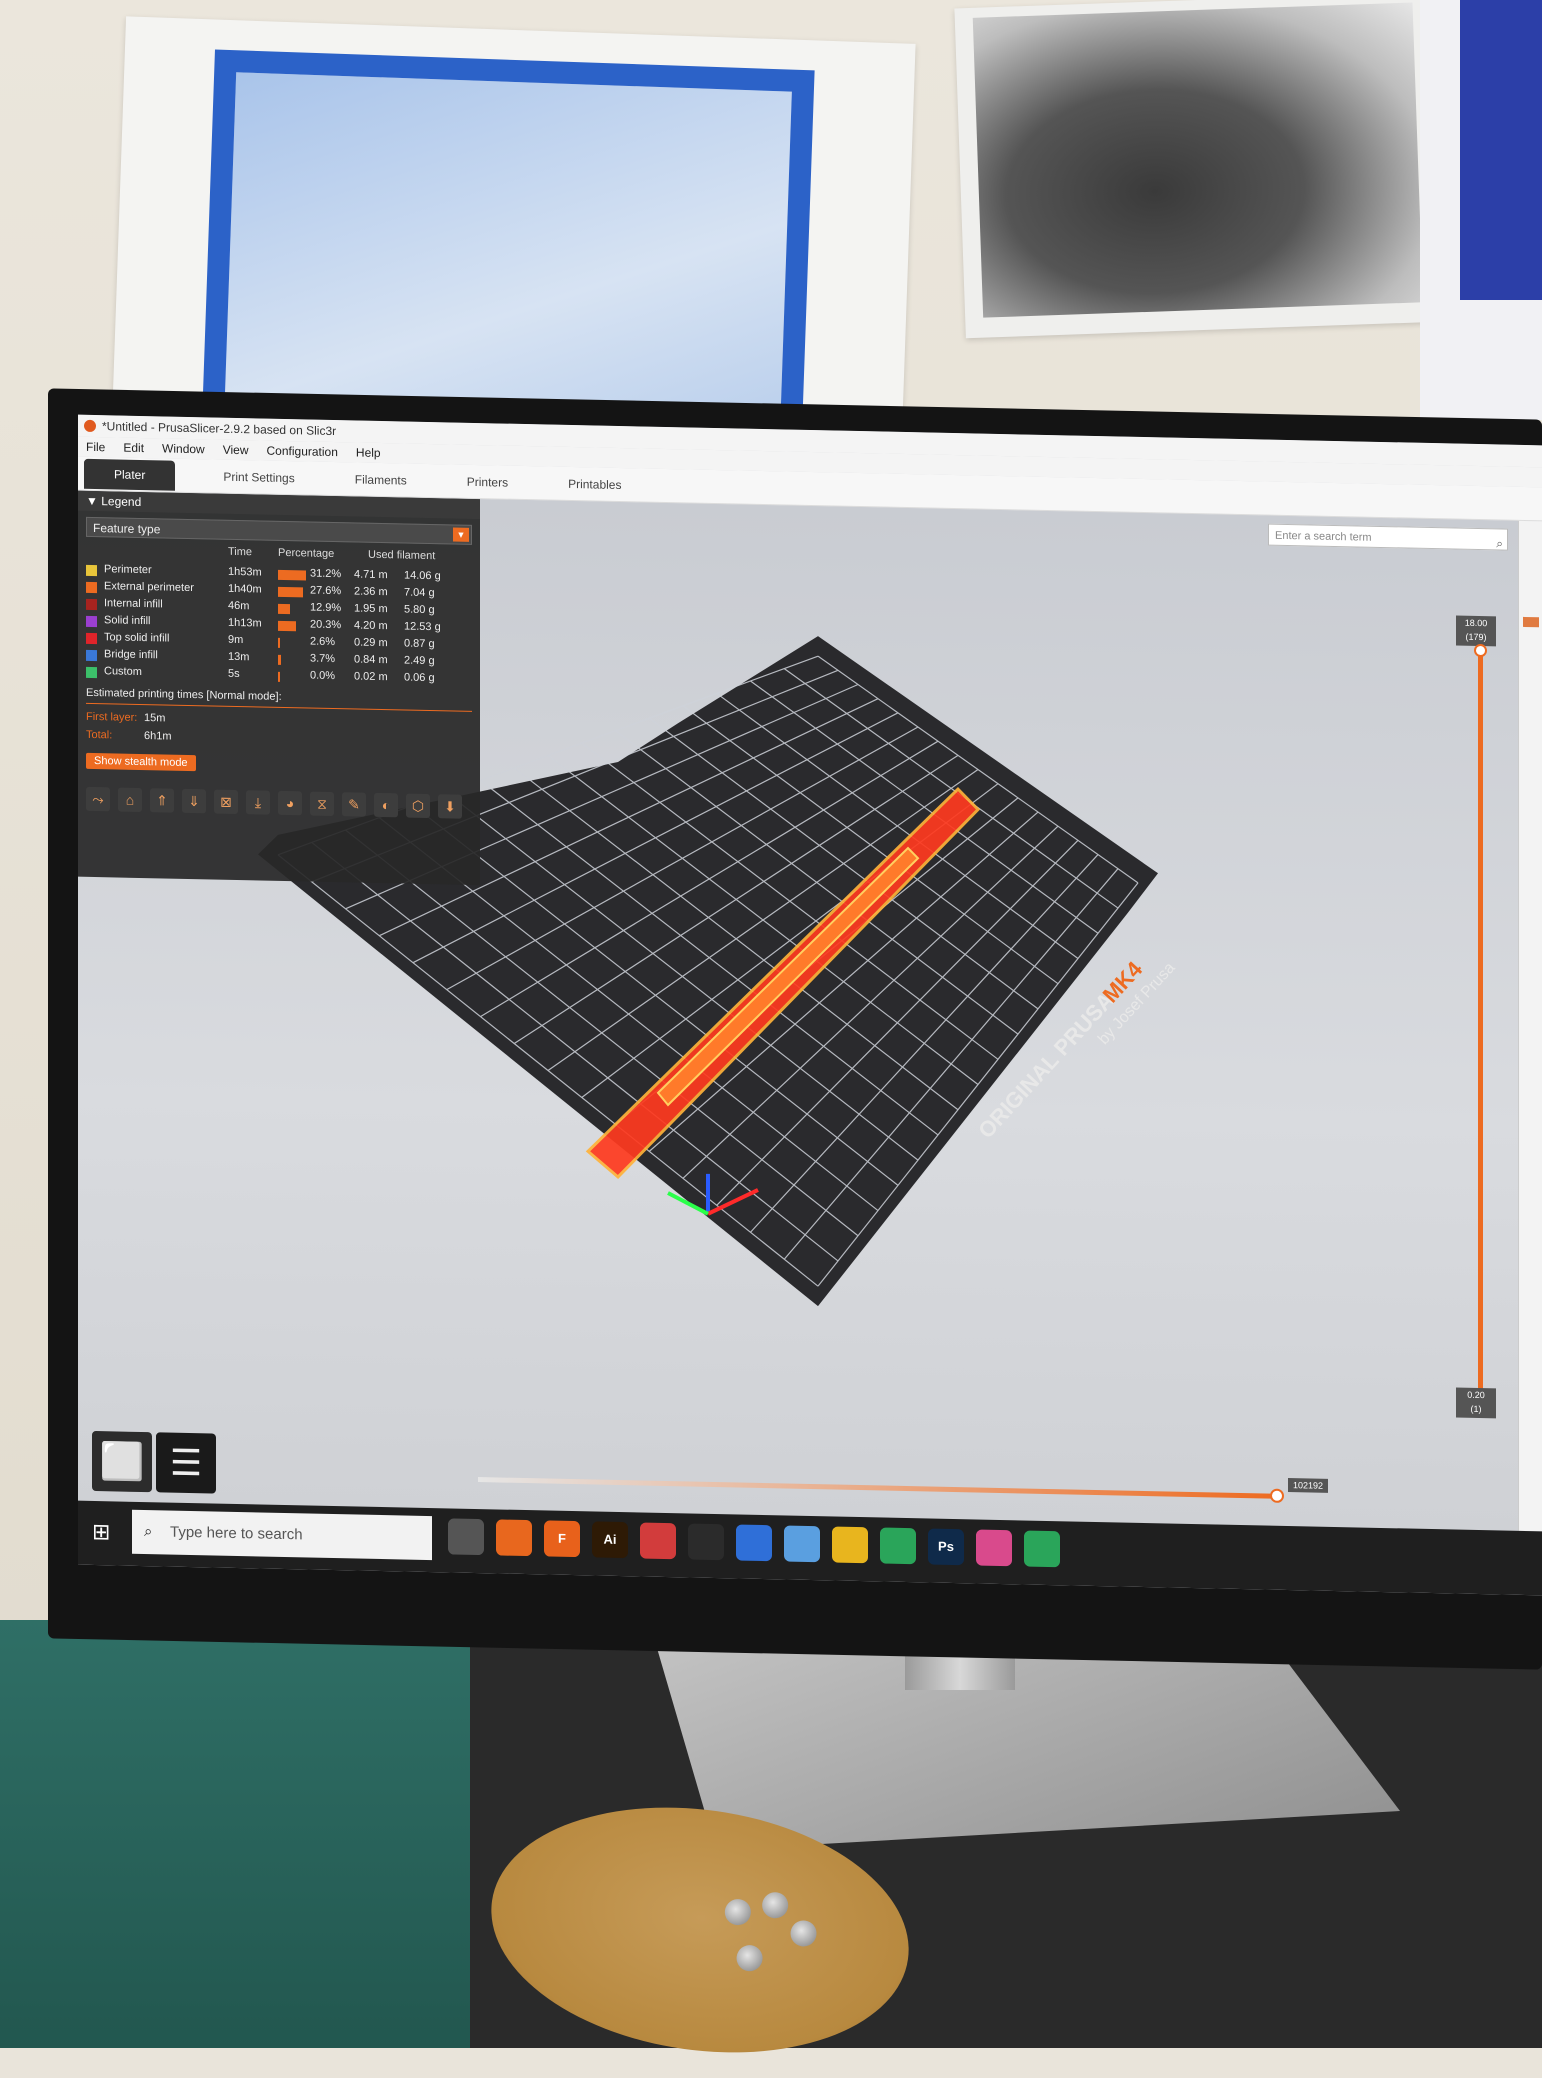 The width and height of the screenshot is (1542, 2078). What do you see at coordinates (371, 643) in the screenshot?
I see `feature-length: 0.29 m` at bounding box center [371, 643].